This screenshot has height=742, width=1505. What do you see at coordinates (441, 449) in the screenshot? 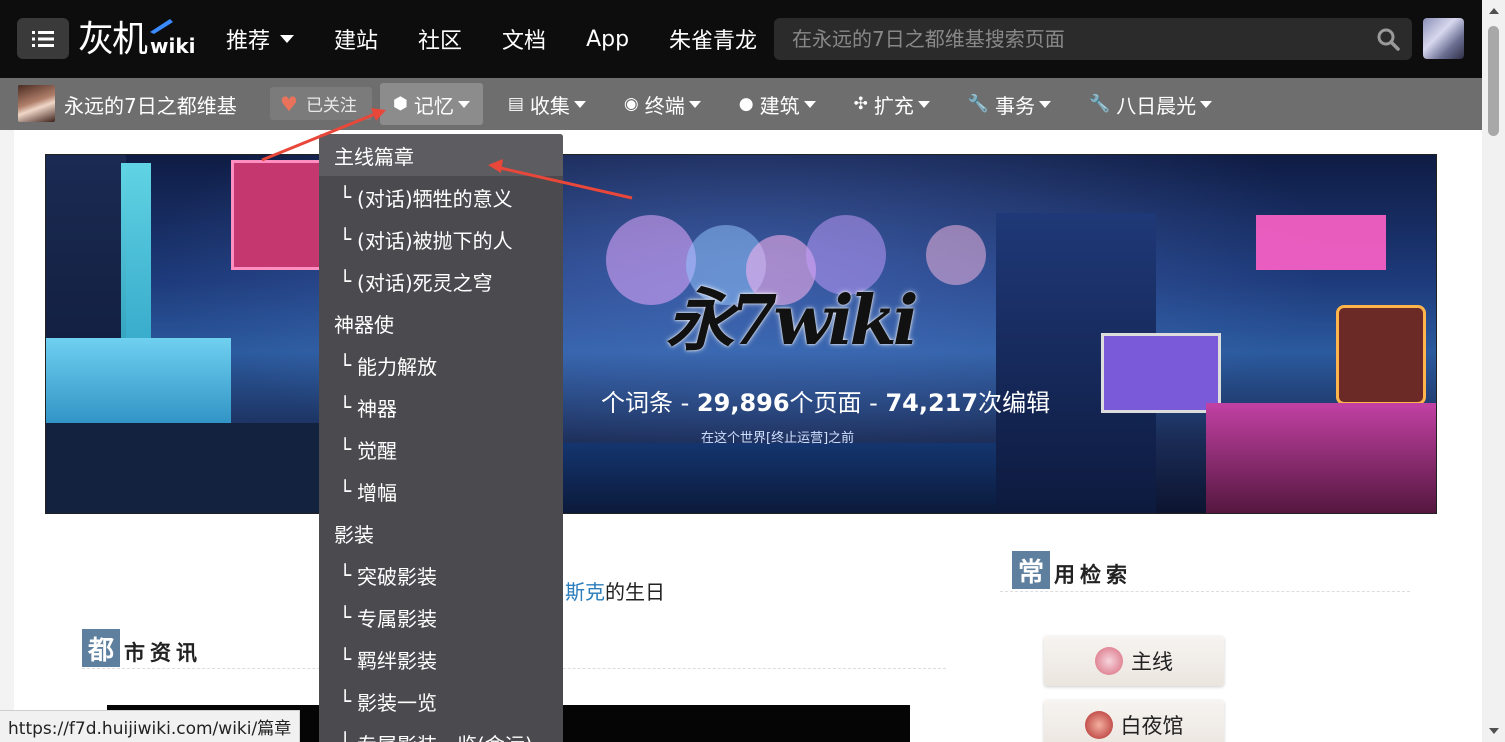
I see `dropdown-menu-item: └ 觉醒` at bounding box center [441, 449].